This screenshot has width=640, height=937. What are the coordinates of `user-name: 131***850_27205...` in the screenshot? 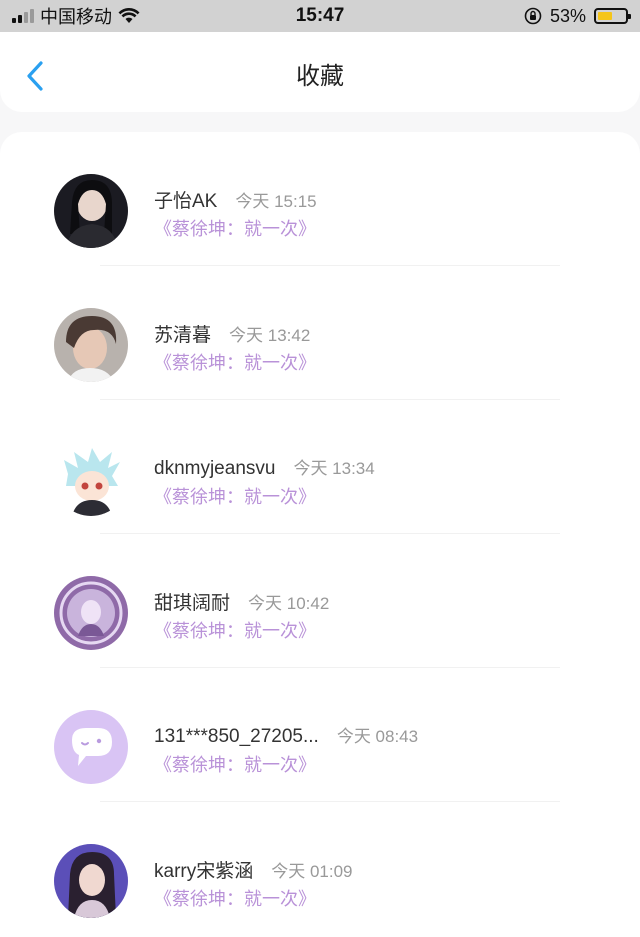 It's located at (236, 736).